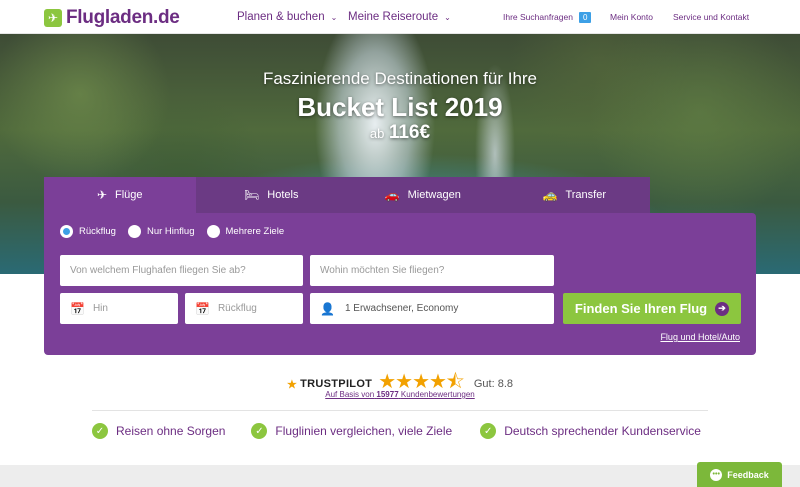 This screenshot has width=800, height=487. Describe the element at coordinates (77, 308) in the screenshot. I see `calendar-depart-icon: 📅` at that location.